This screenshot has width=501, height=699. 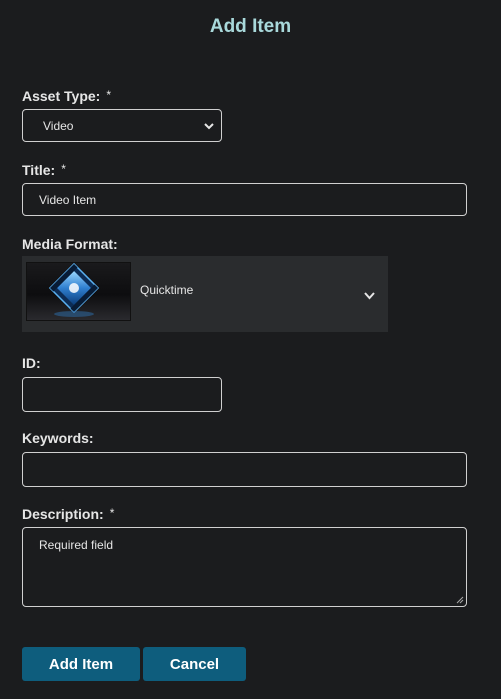 I want to click on media-format-select: Quicktime, so click(x=205, y=294).